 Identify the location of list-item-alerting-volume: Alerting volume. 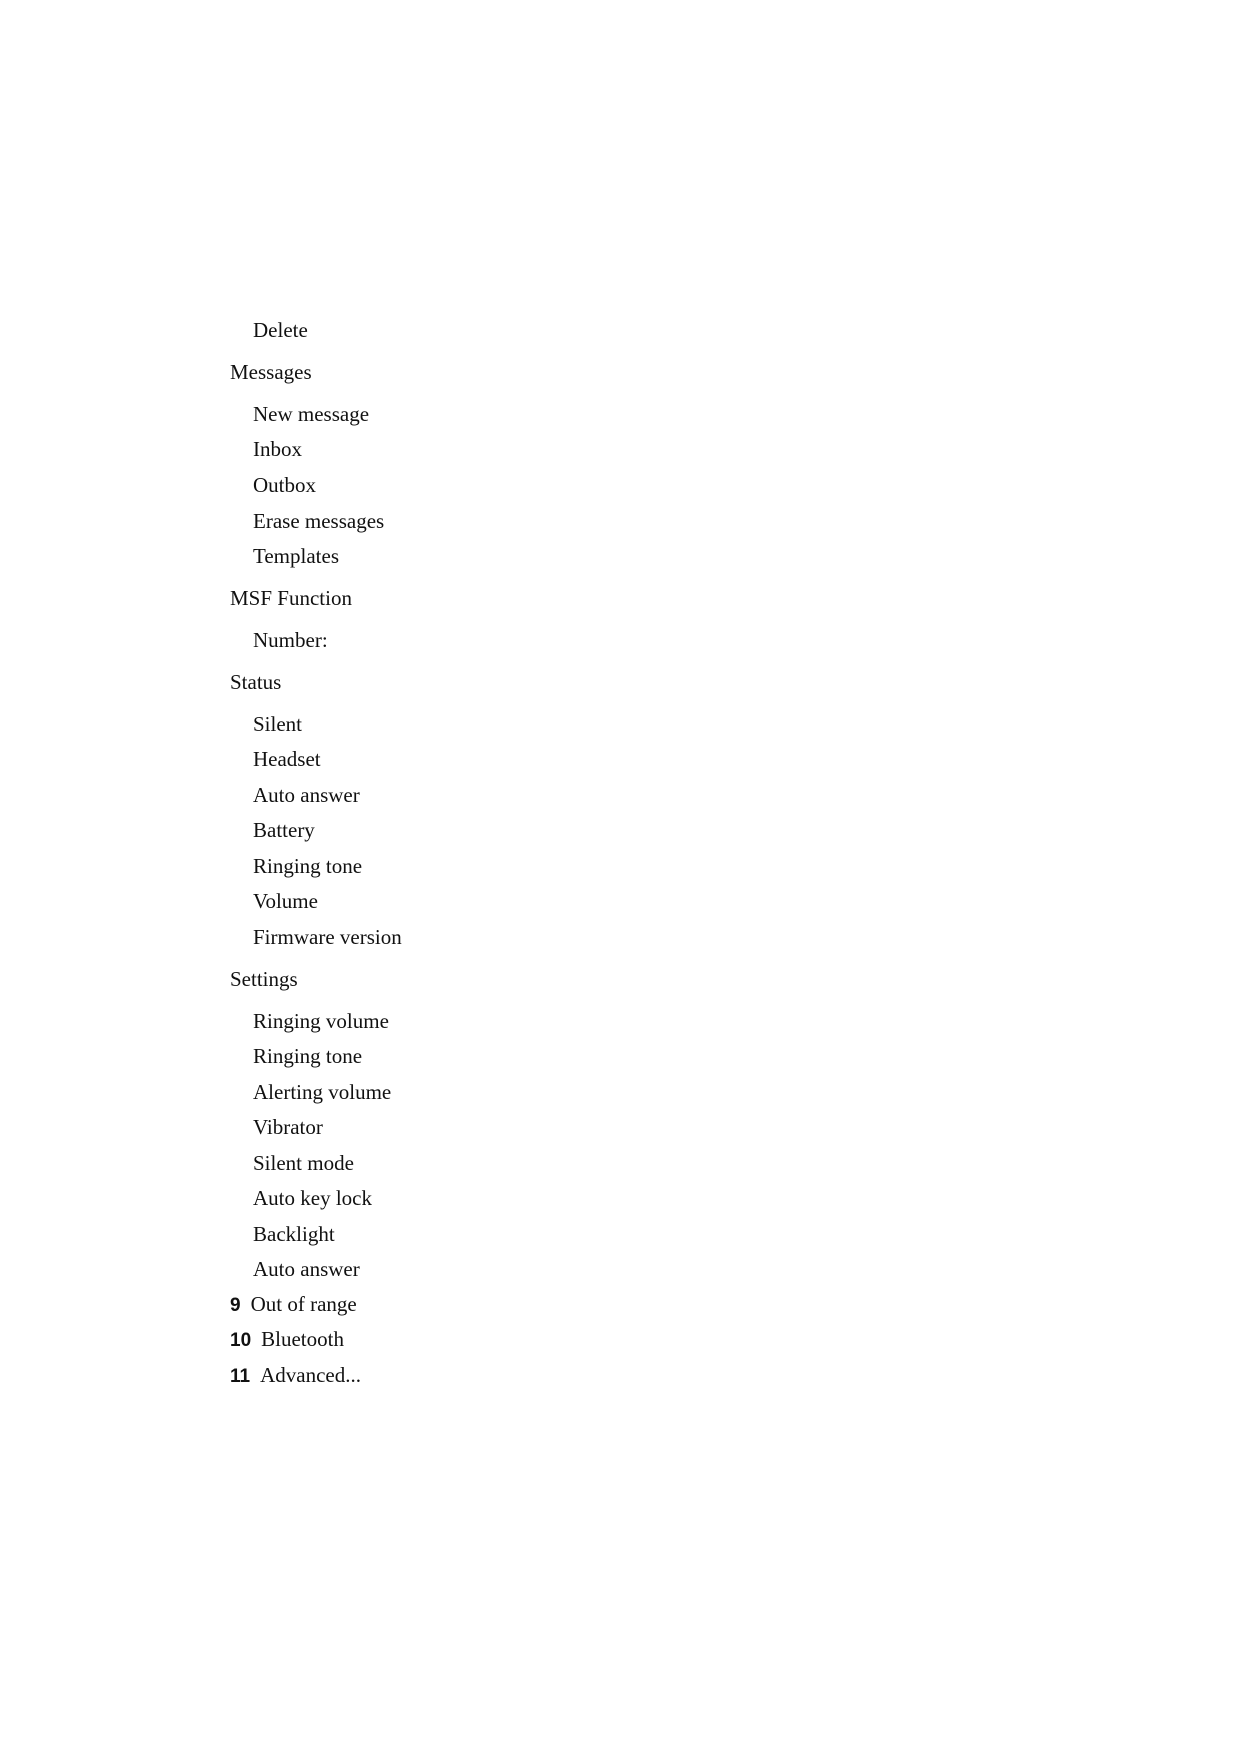
(322, 1092).